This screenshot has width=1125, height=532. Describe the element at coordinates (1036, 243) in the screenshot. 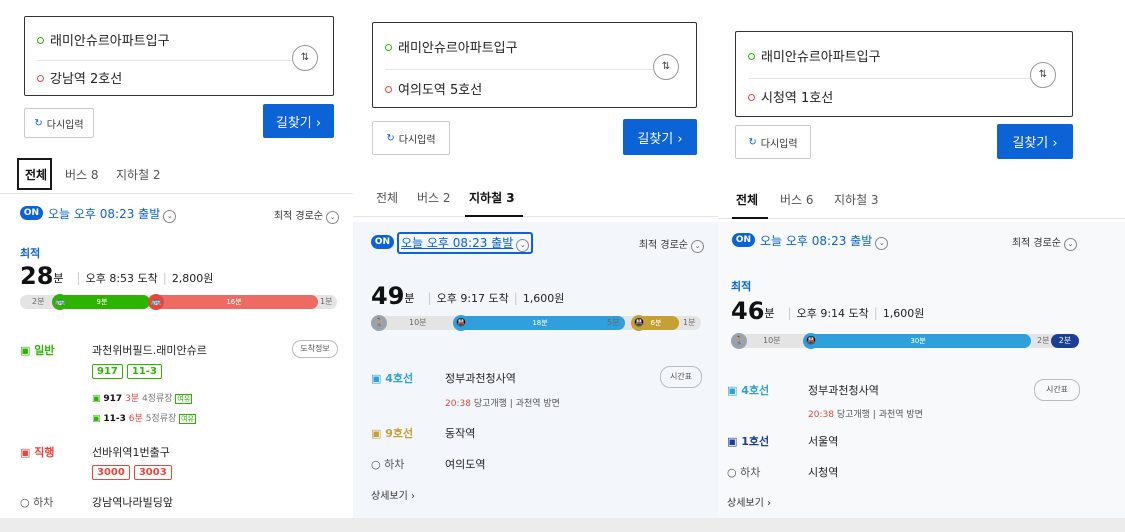

I see `sort-text: 최적 경로순` at that location.